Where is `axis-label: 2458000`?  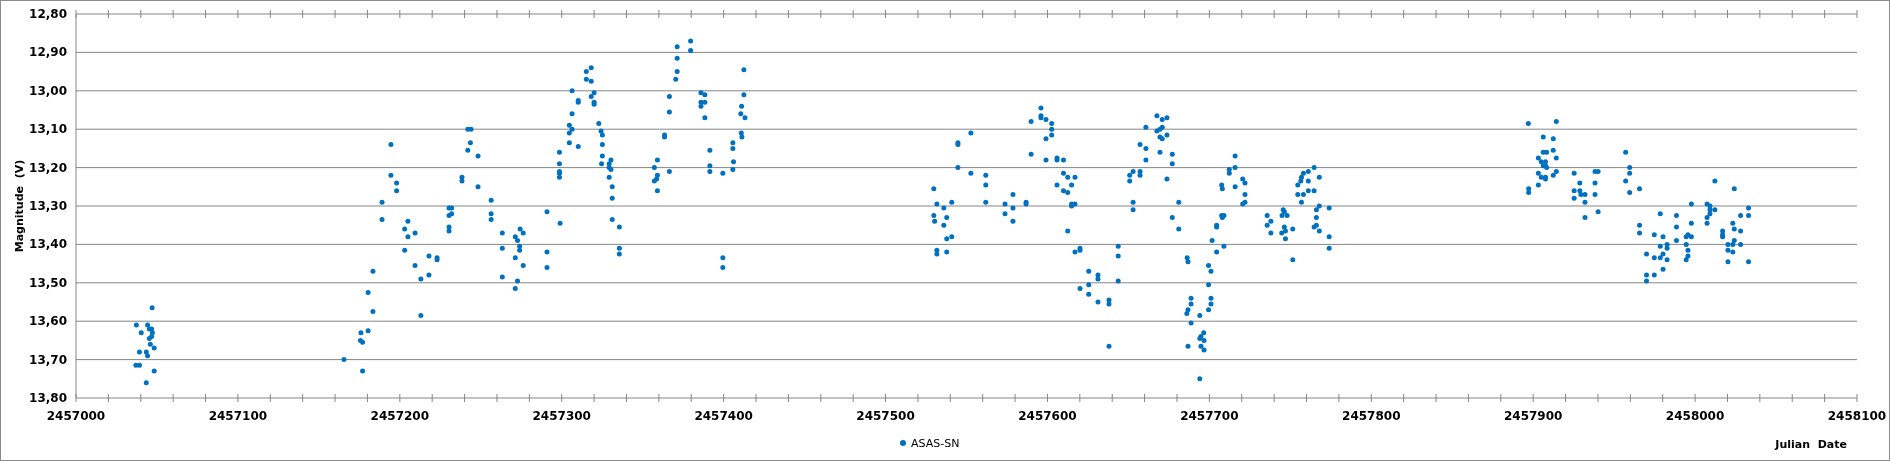 axis-label: 2458000 is located at coordinates (1695, 416).